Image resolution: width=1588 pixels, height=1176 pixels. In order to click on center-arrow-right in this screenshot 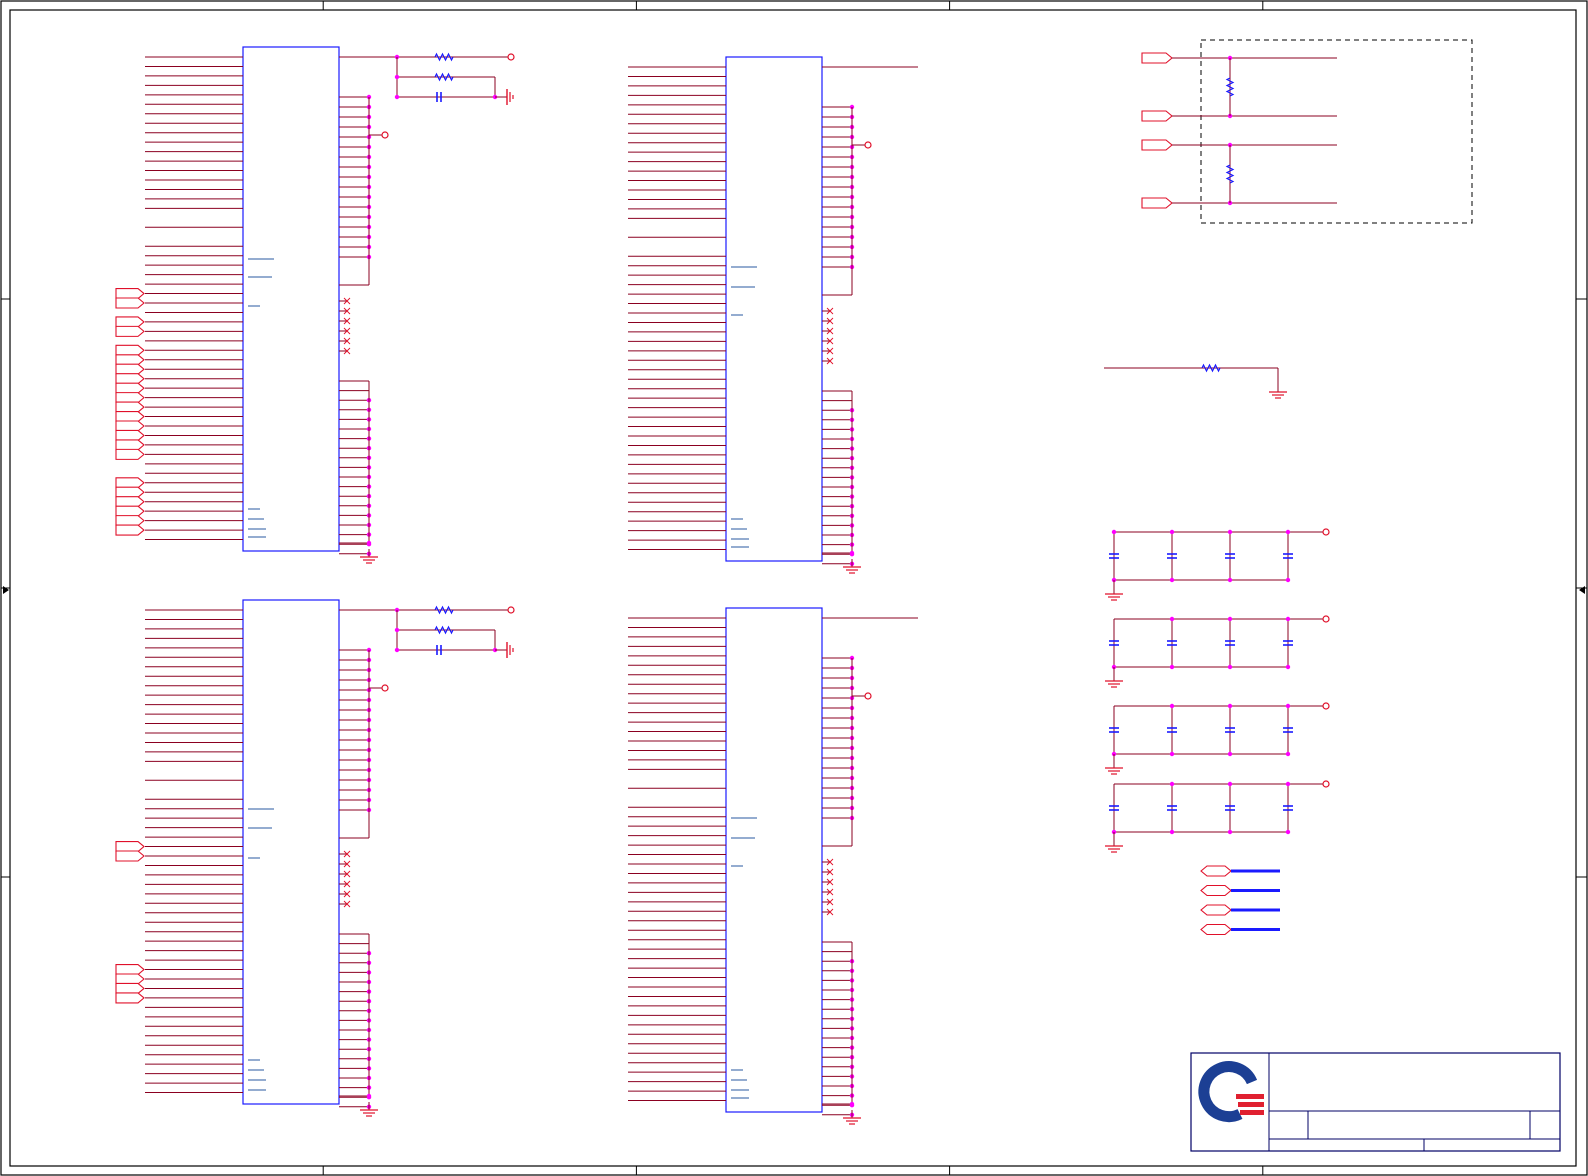, I will do `click(1582, 590)`.